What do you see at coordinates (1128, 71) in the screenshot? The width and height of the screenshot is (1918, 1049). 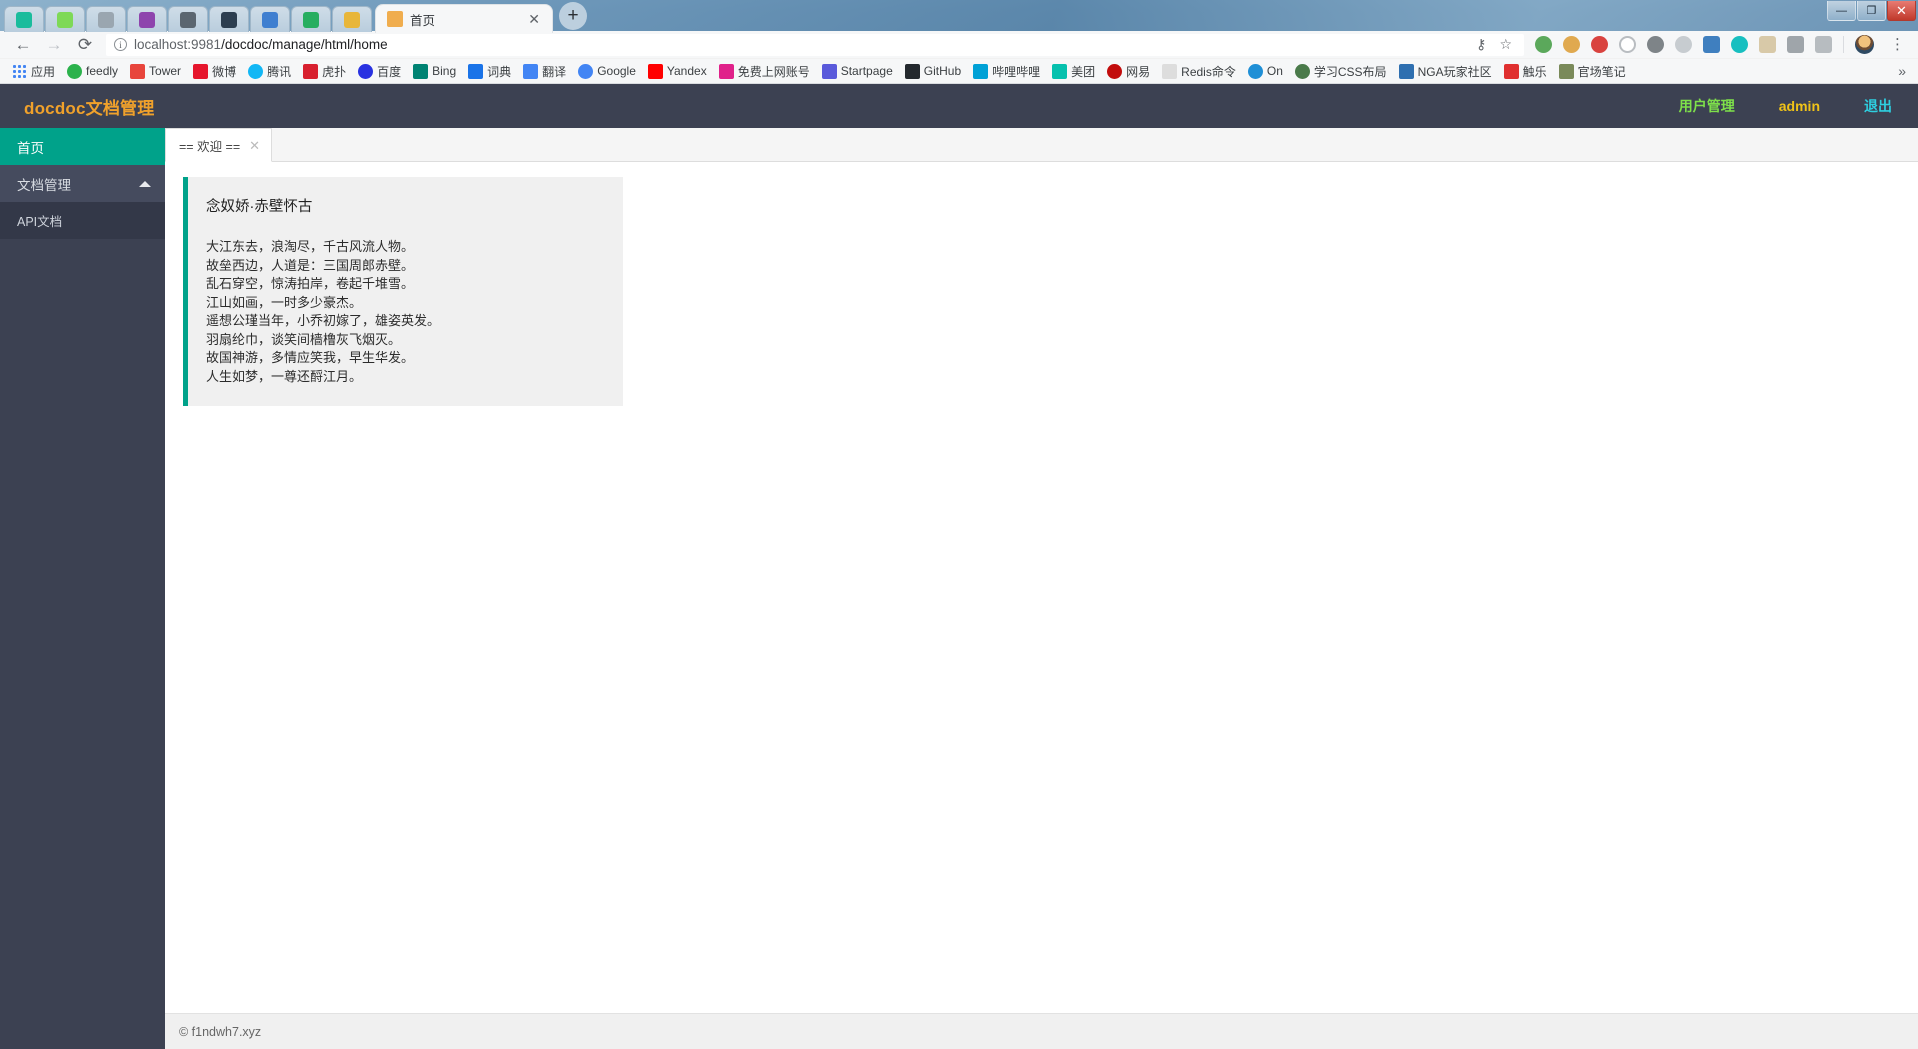 I see `bookmark-netease: 网易` at bounding box center [1128, 71].